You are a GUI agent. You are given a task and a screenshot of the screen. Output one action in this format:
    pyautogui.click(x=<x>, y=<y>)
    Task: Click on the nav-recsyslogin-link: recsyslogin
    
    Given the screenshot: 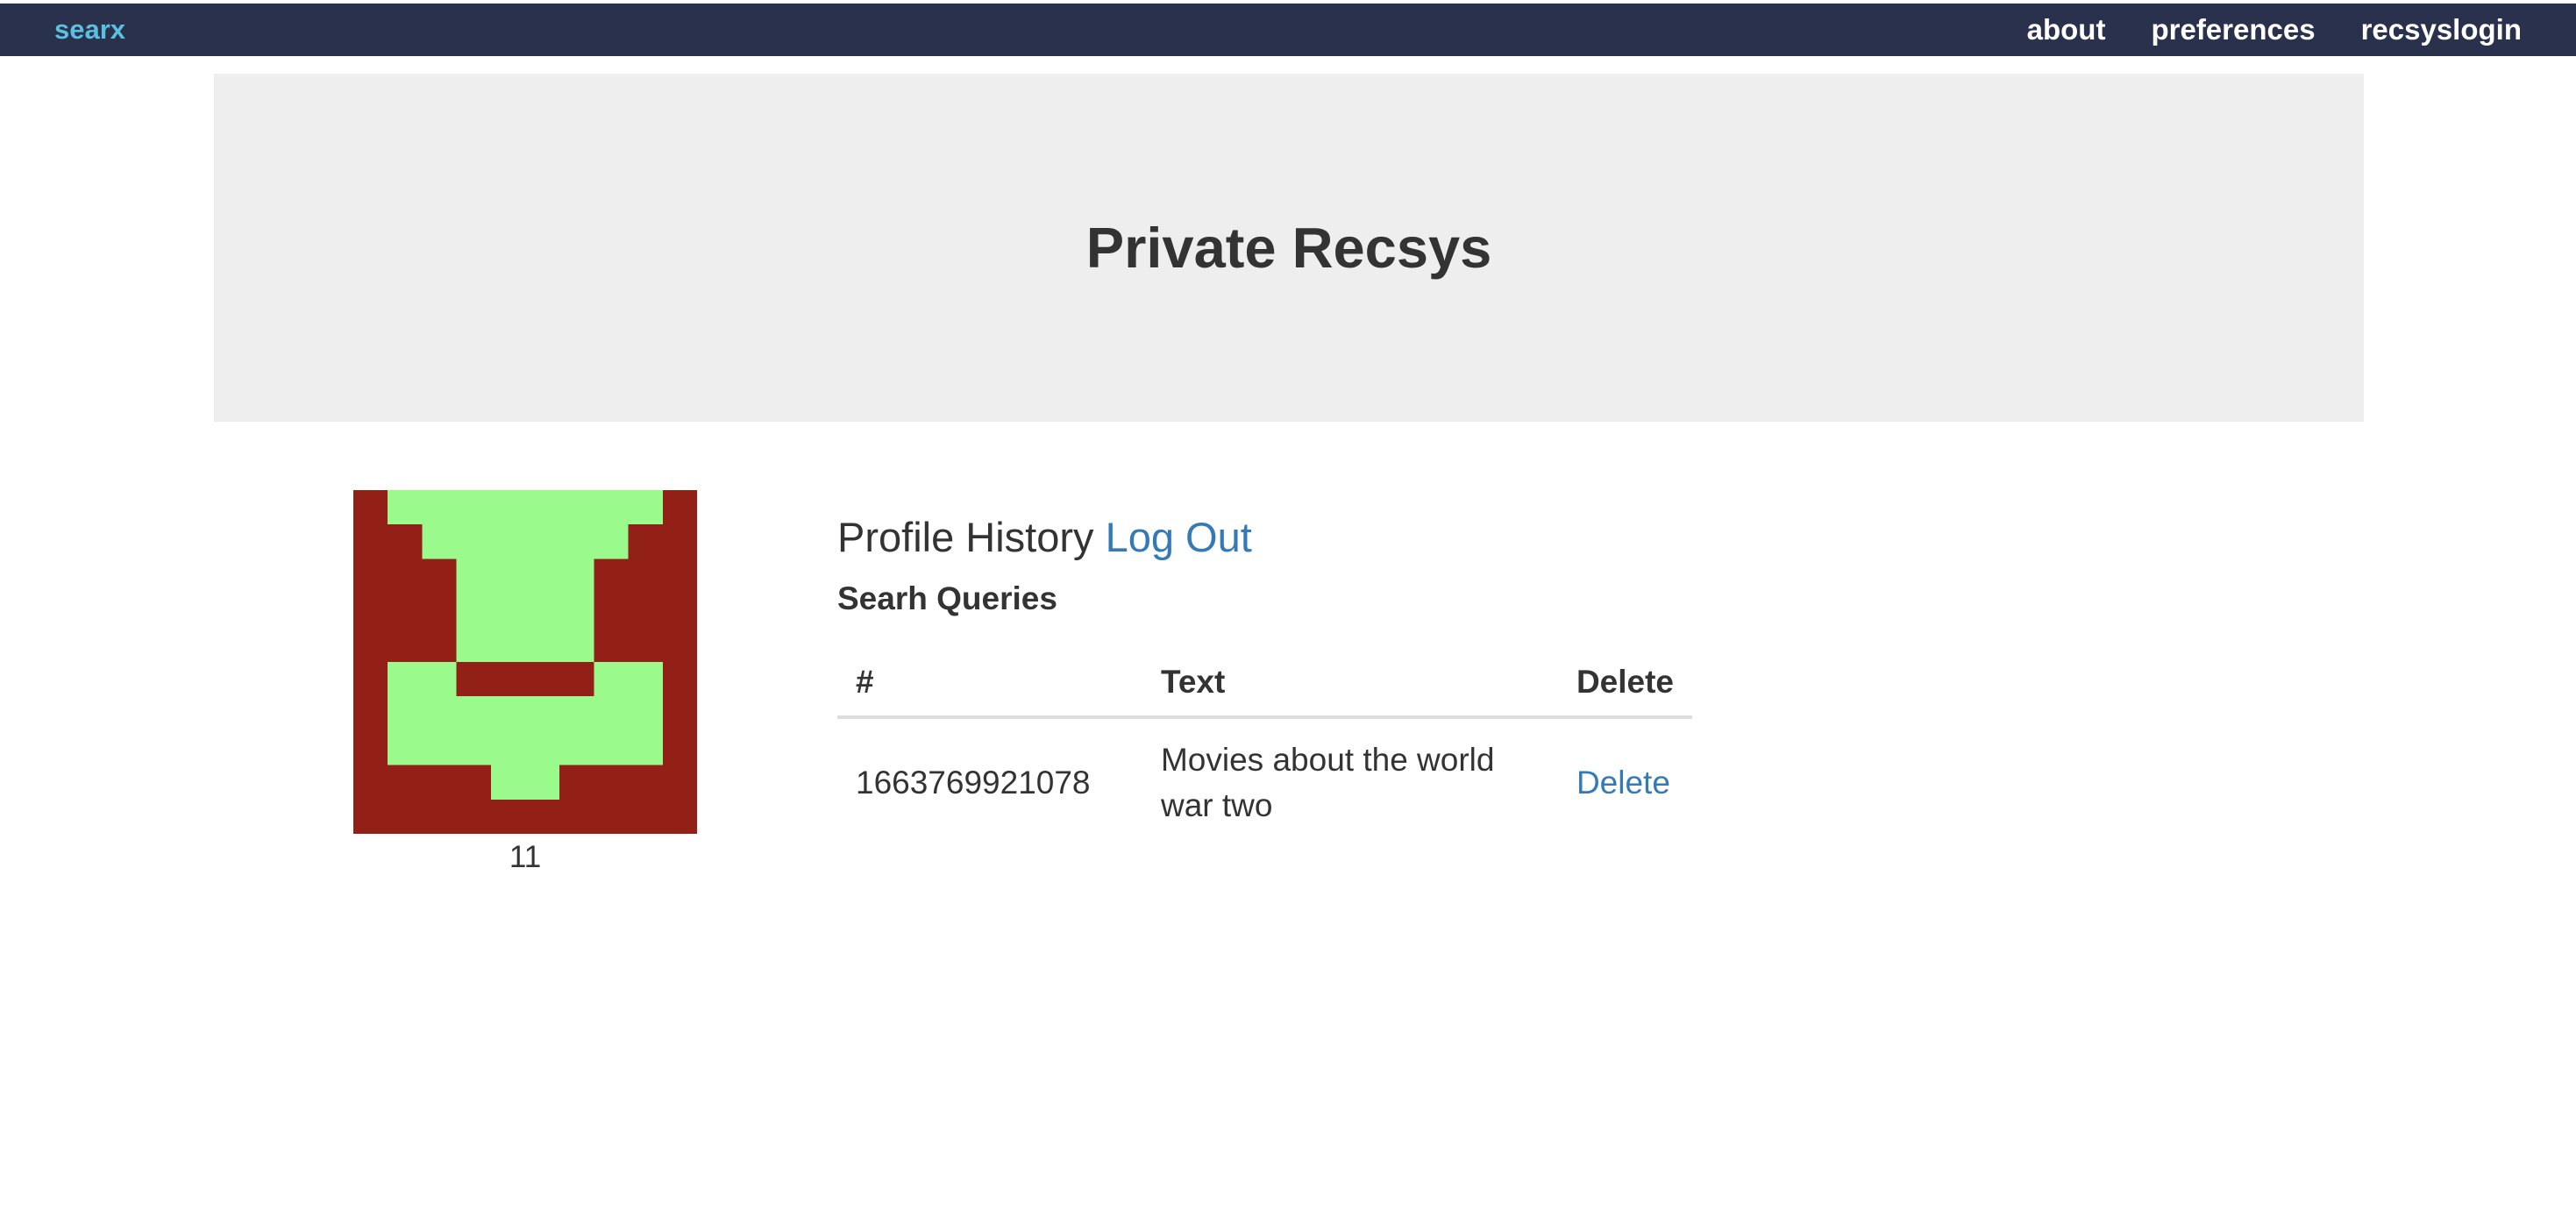 What is the action you would take?
    pyautogui.click(x=2441, y=30)
    